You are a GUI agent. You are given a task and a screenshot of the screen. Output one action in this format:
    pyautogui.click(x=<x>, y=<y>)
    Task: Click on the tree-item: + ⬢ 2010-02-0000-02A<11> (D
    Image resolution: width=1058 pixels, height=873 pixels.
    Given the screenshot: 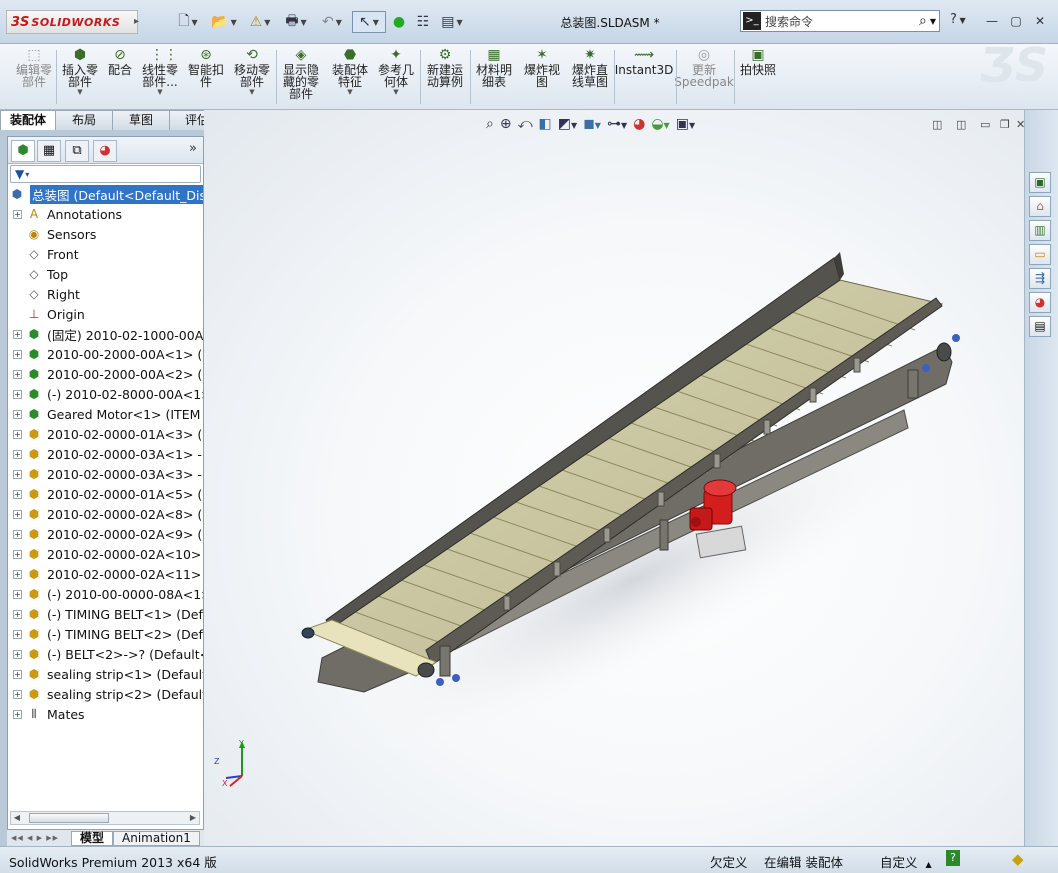 What is the action you would take?
    pyautogui.click(x=105, y=574)
    